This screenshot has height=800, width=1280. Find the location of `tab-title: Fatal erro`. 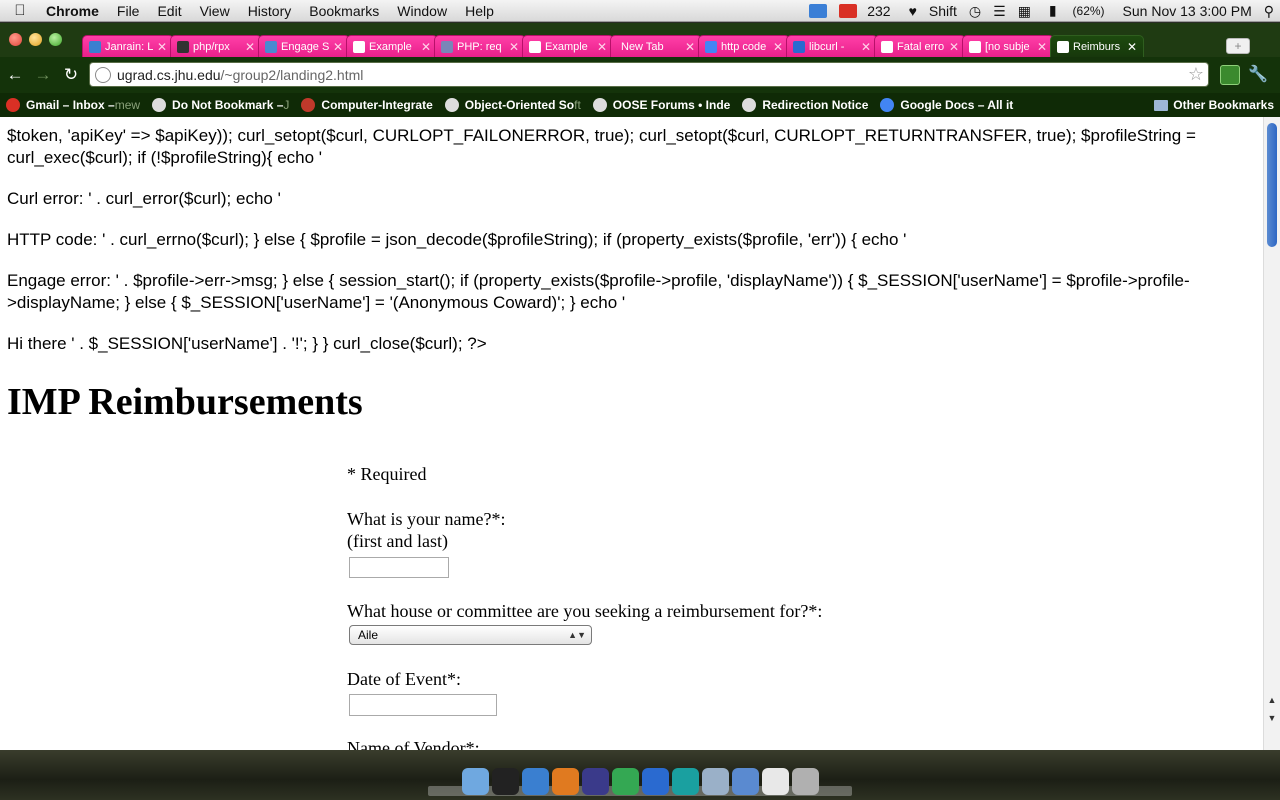

tab-title: Fatal erro is located at coordinates (921, 46).